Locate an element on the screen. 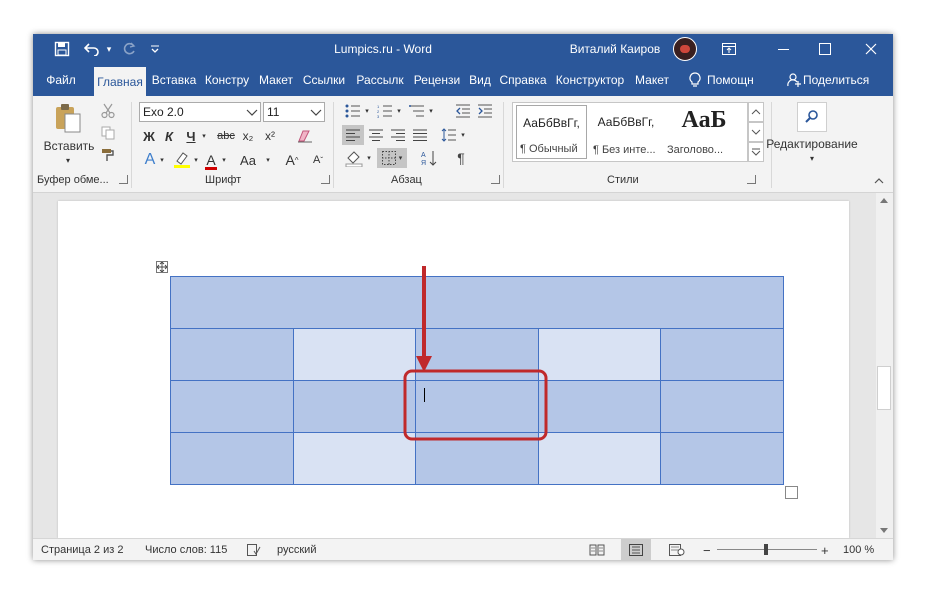  annotation-overlay is located at coordinates (475, 353).